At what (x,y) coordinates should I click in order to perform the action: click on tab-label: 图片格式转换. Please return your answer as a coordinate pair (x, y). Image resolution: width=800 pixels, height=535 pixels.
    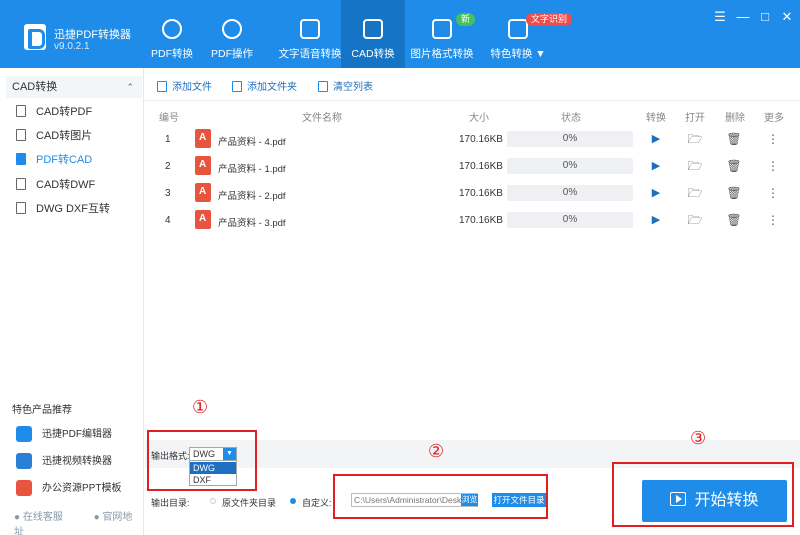
    Looking at the image, I should click on (442, 54).